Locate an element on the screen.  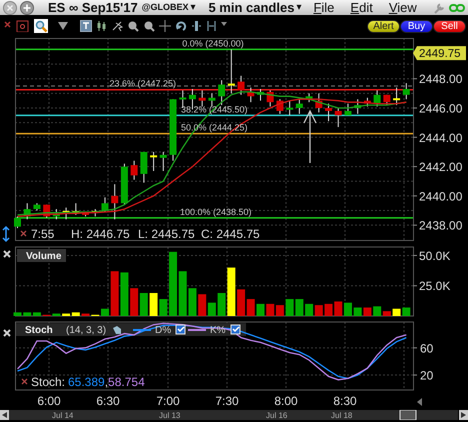
menu-item: Edit is located at coordinates (361, 7).